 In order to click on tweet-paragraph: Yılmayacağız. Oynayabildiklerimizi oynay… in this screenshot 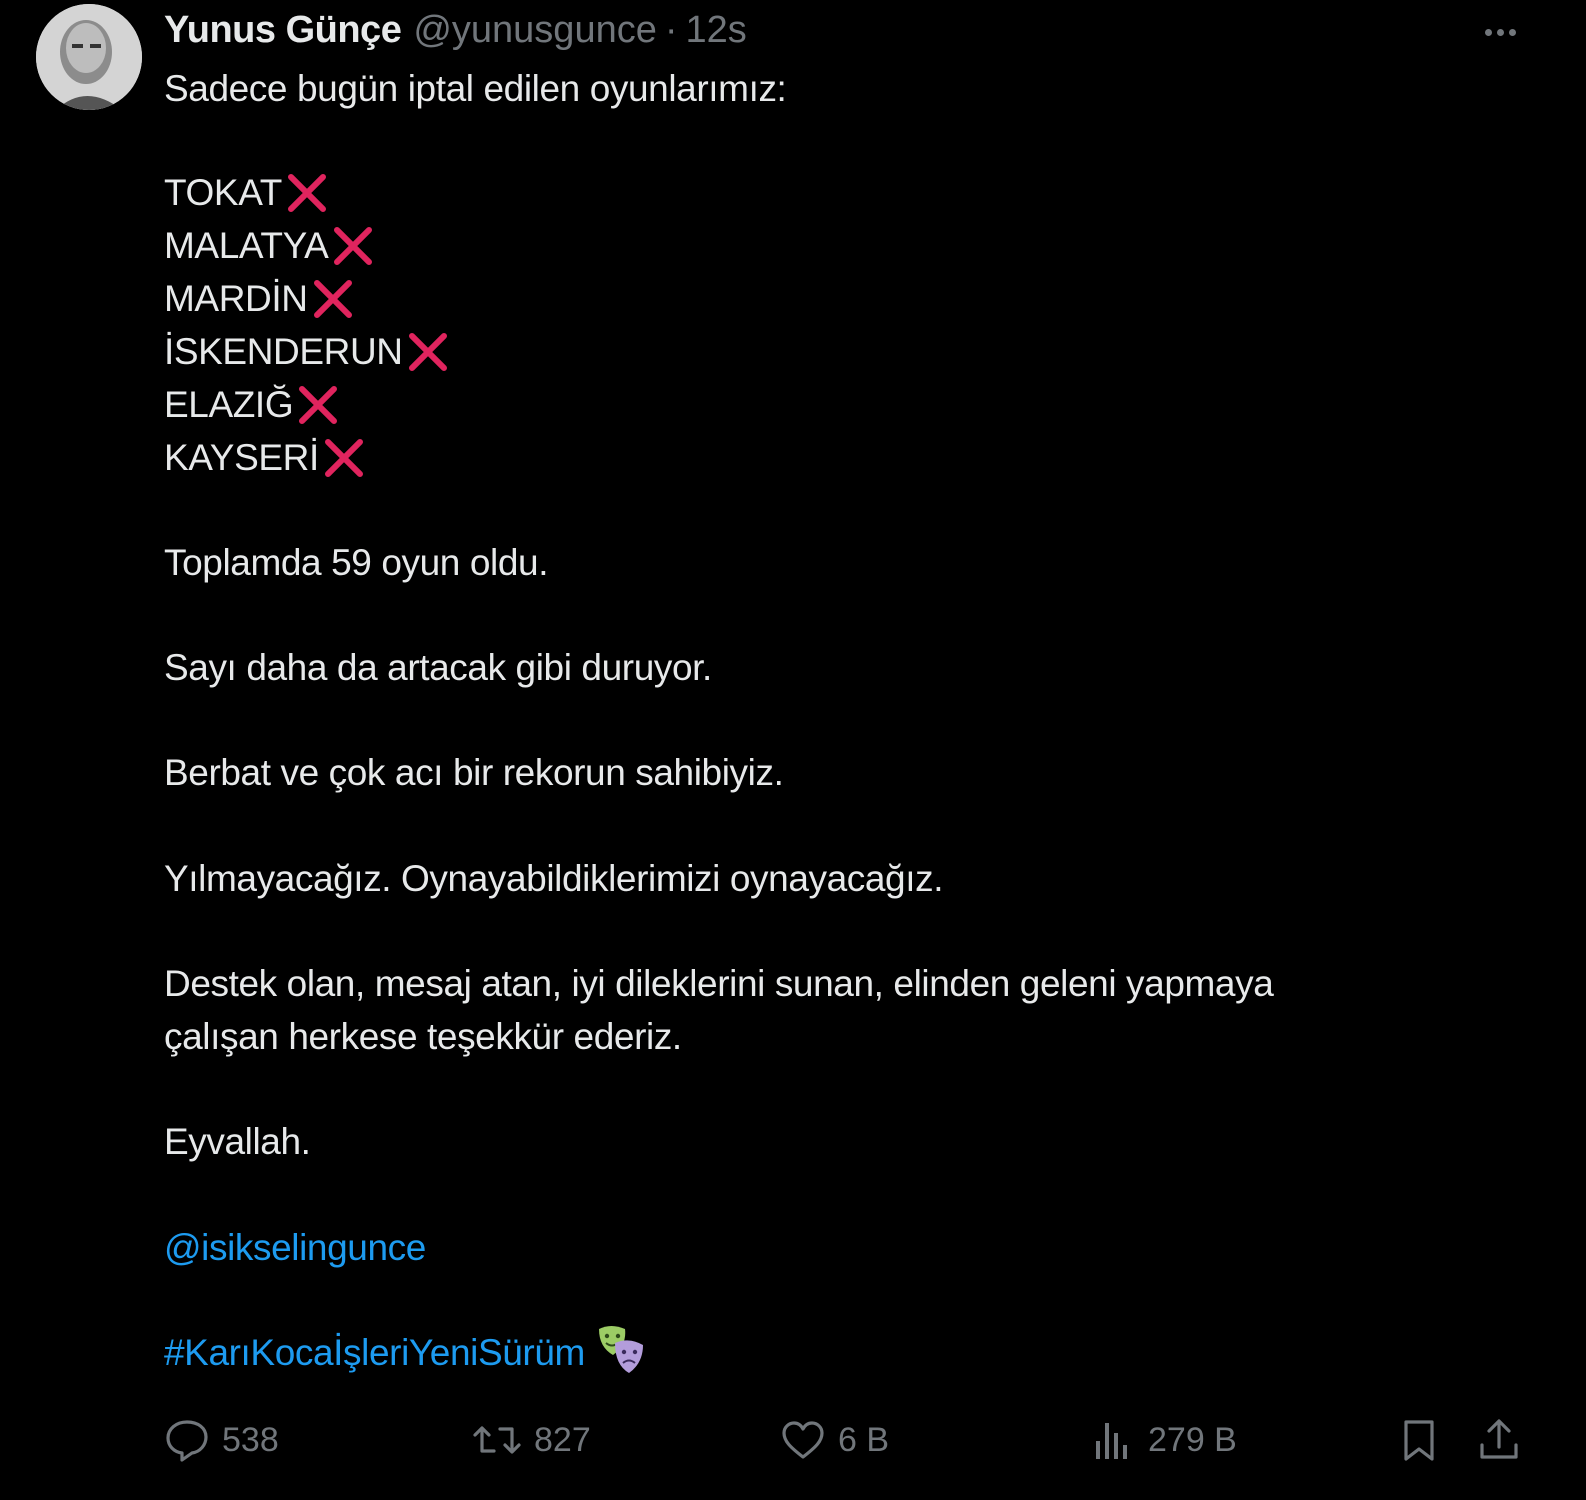, I will do `click(554, 878)`.